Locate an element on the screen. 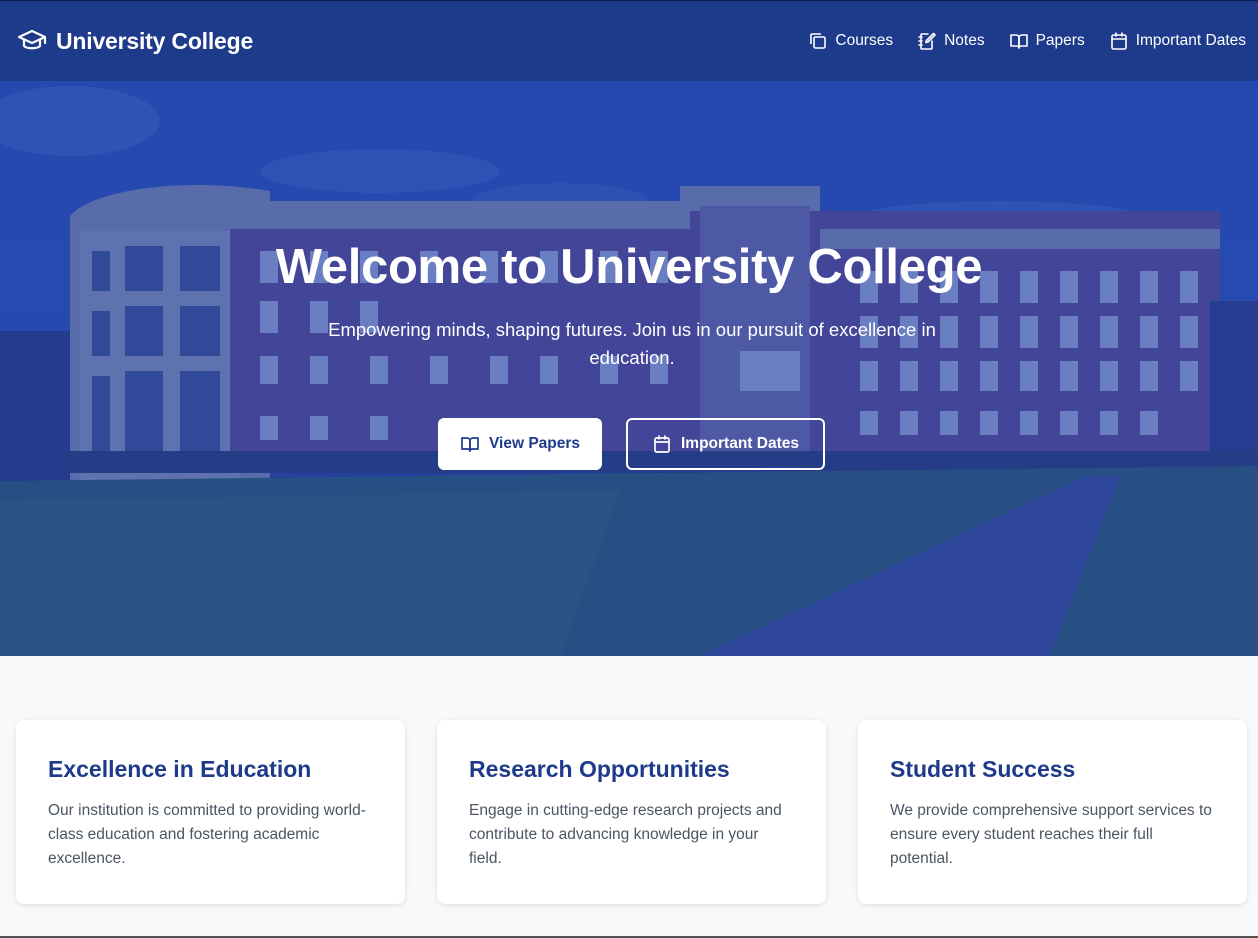 The width and height of the screenshot is (1258, 938). notebook-pen-icon is located at coordinates (927, 41).